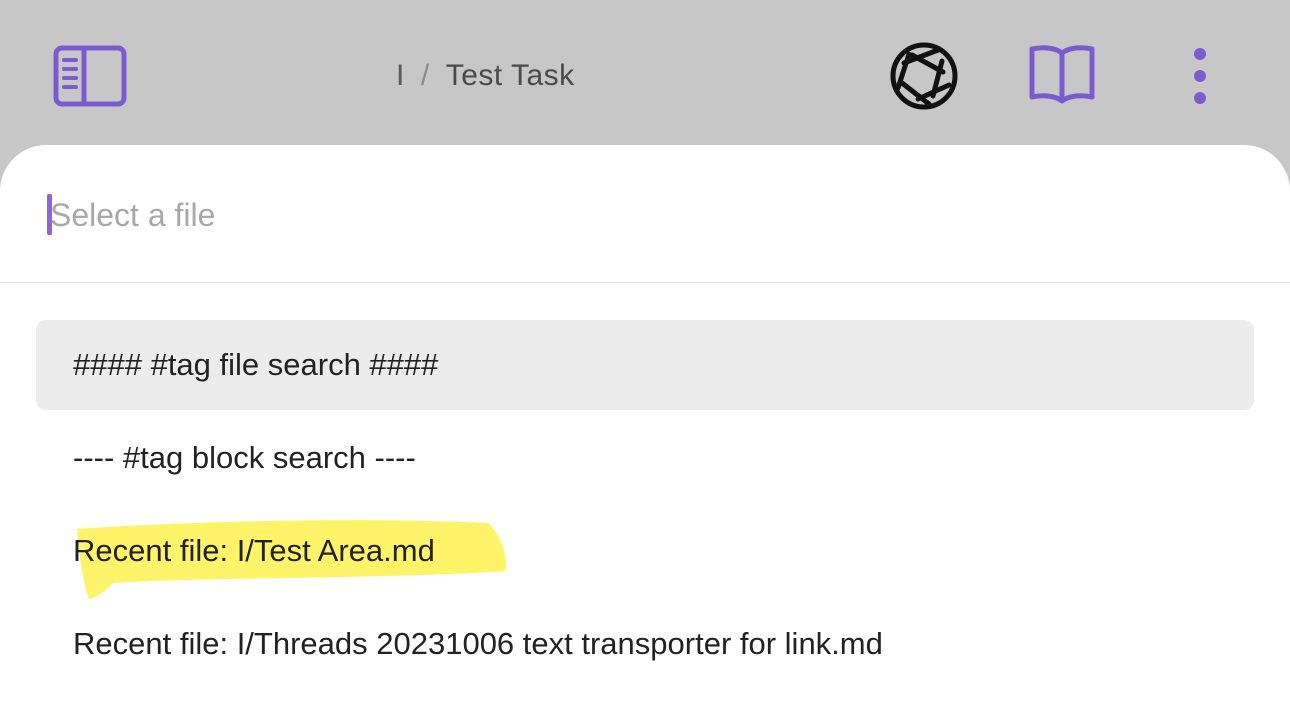 This screenshot has height=703, width=1290. I want to click on breadcrumb-current-note: Test Task, so click(510, 76).